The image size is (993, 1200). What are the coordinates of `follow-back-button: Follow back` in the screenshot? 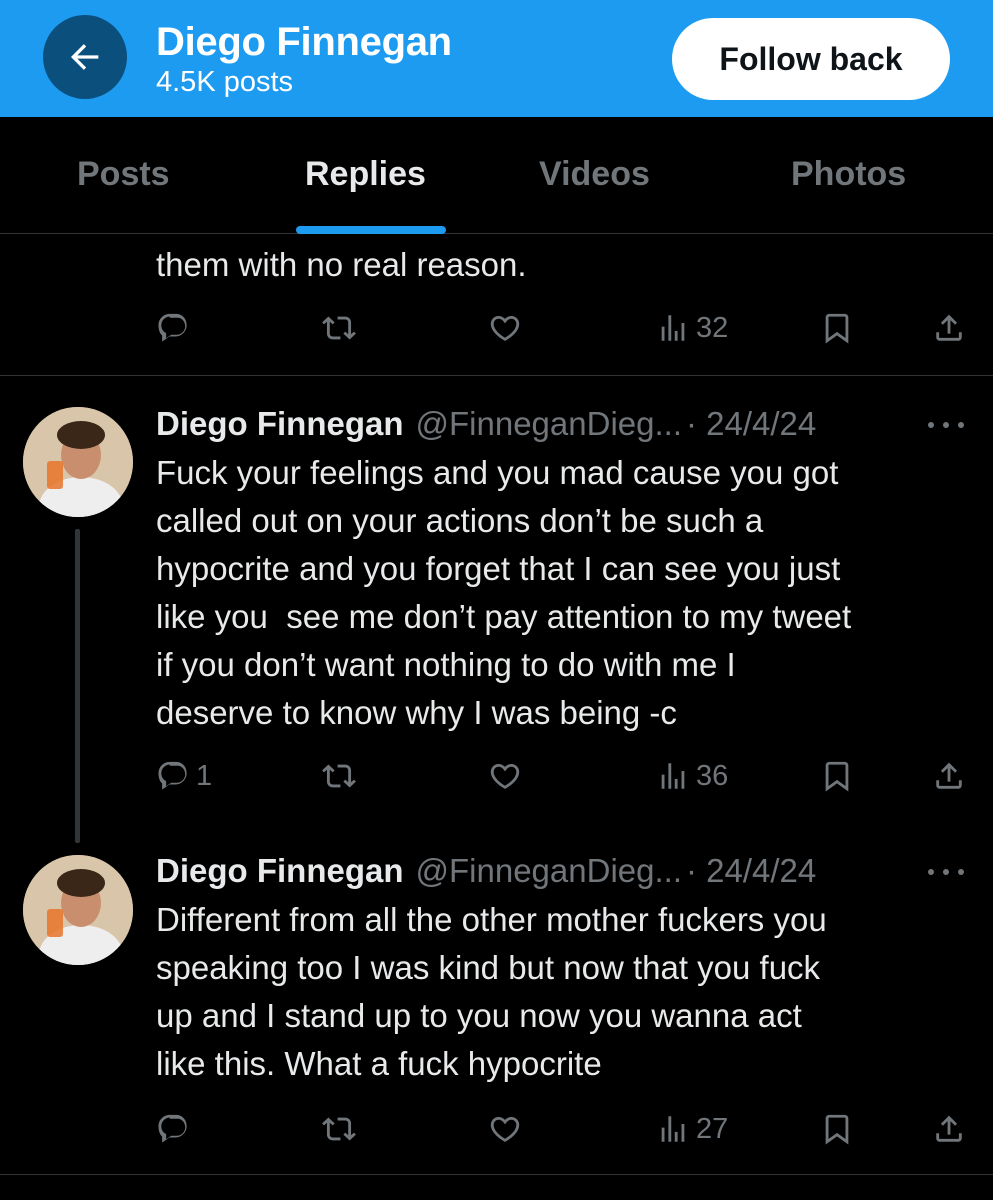 It's located at (811, 59).